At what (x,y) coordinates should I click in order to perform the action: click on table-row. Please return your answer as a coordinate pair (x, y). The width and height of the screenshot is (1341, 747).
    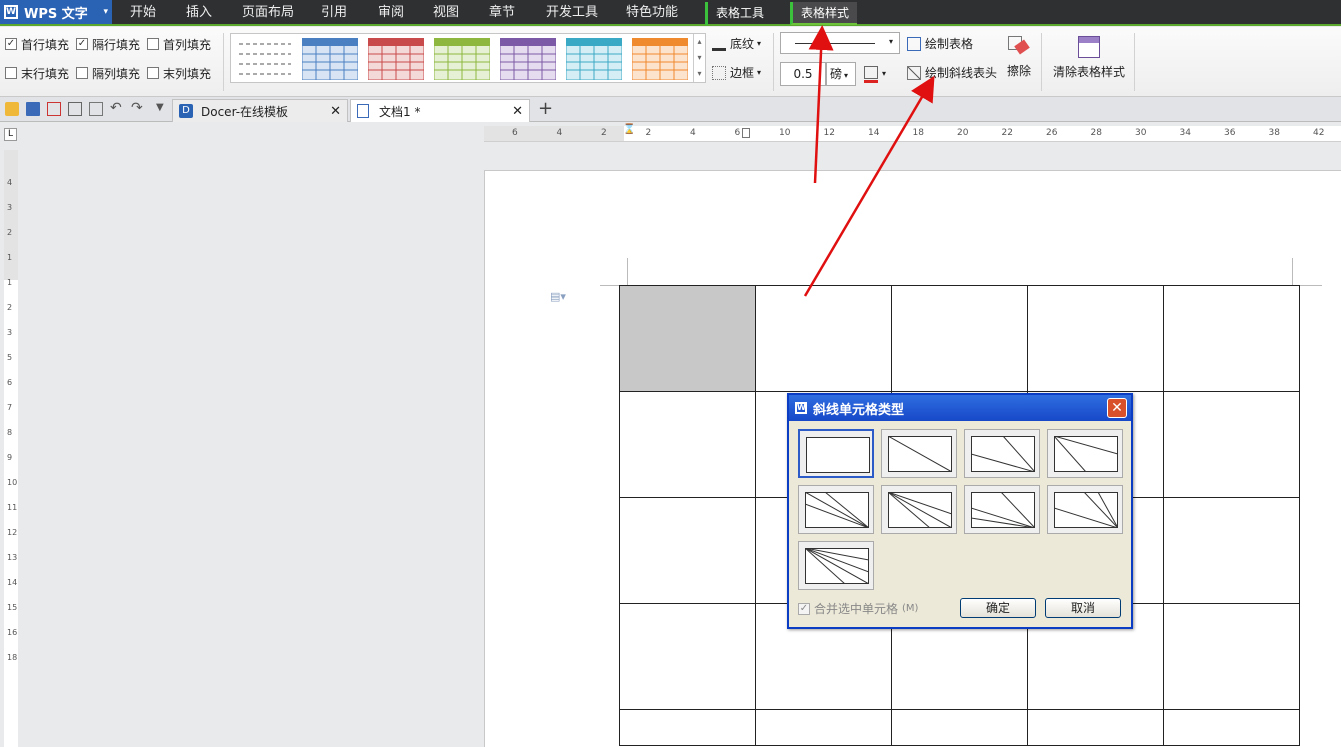
    Looking at the image, I should click on (959, 338).